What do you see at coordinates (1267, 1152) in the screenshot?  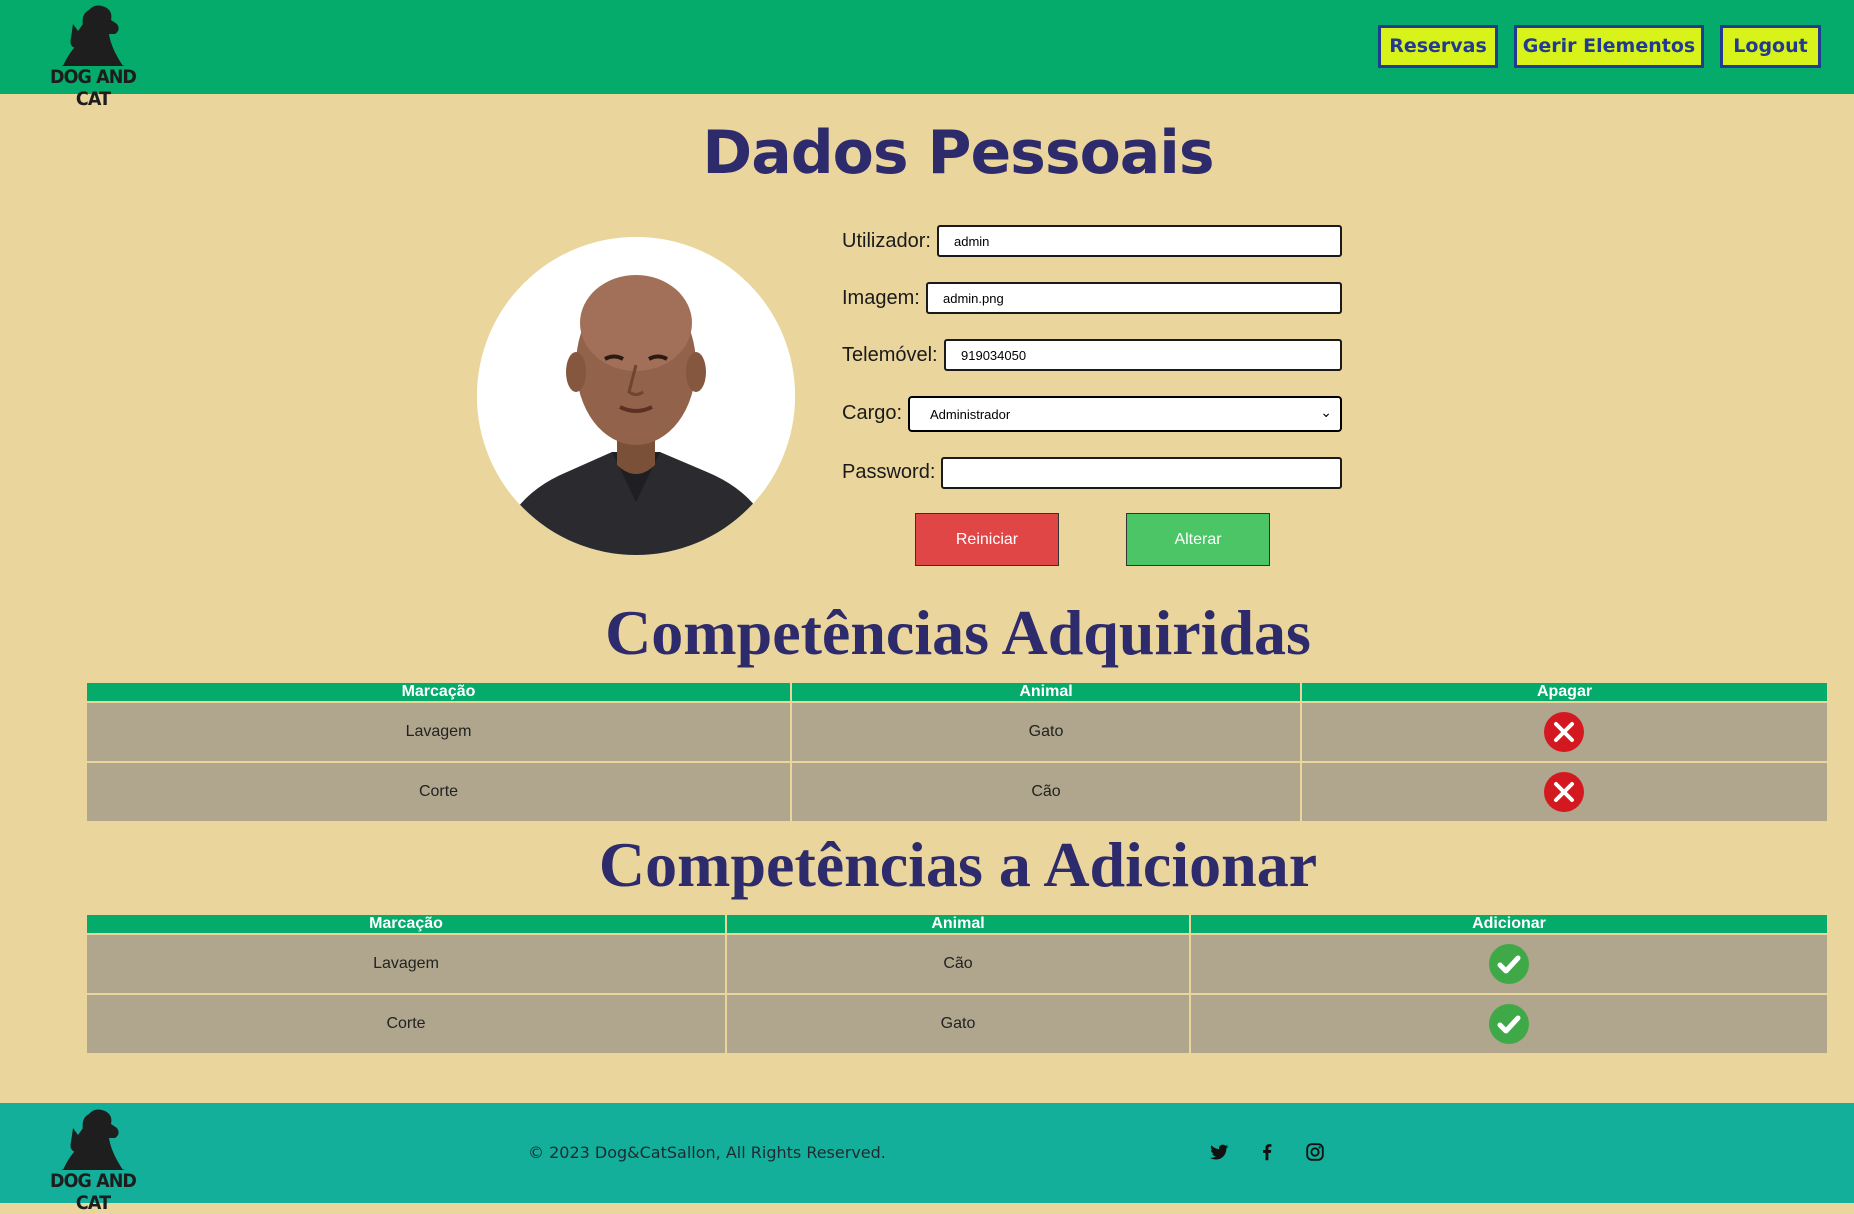 I see `facebook-icon` at bounding box center [1267, 1152].